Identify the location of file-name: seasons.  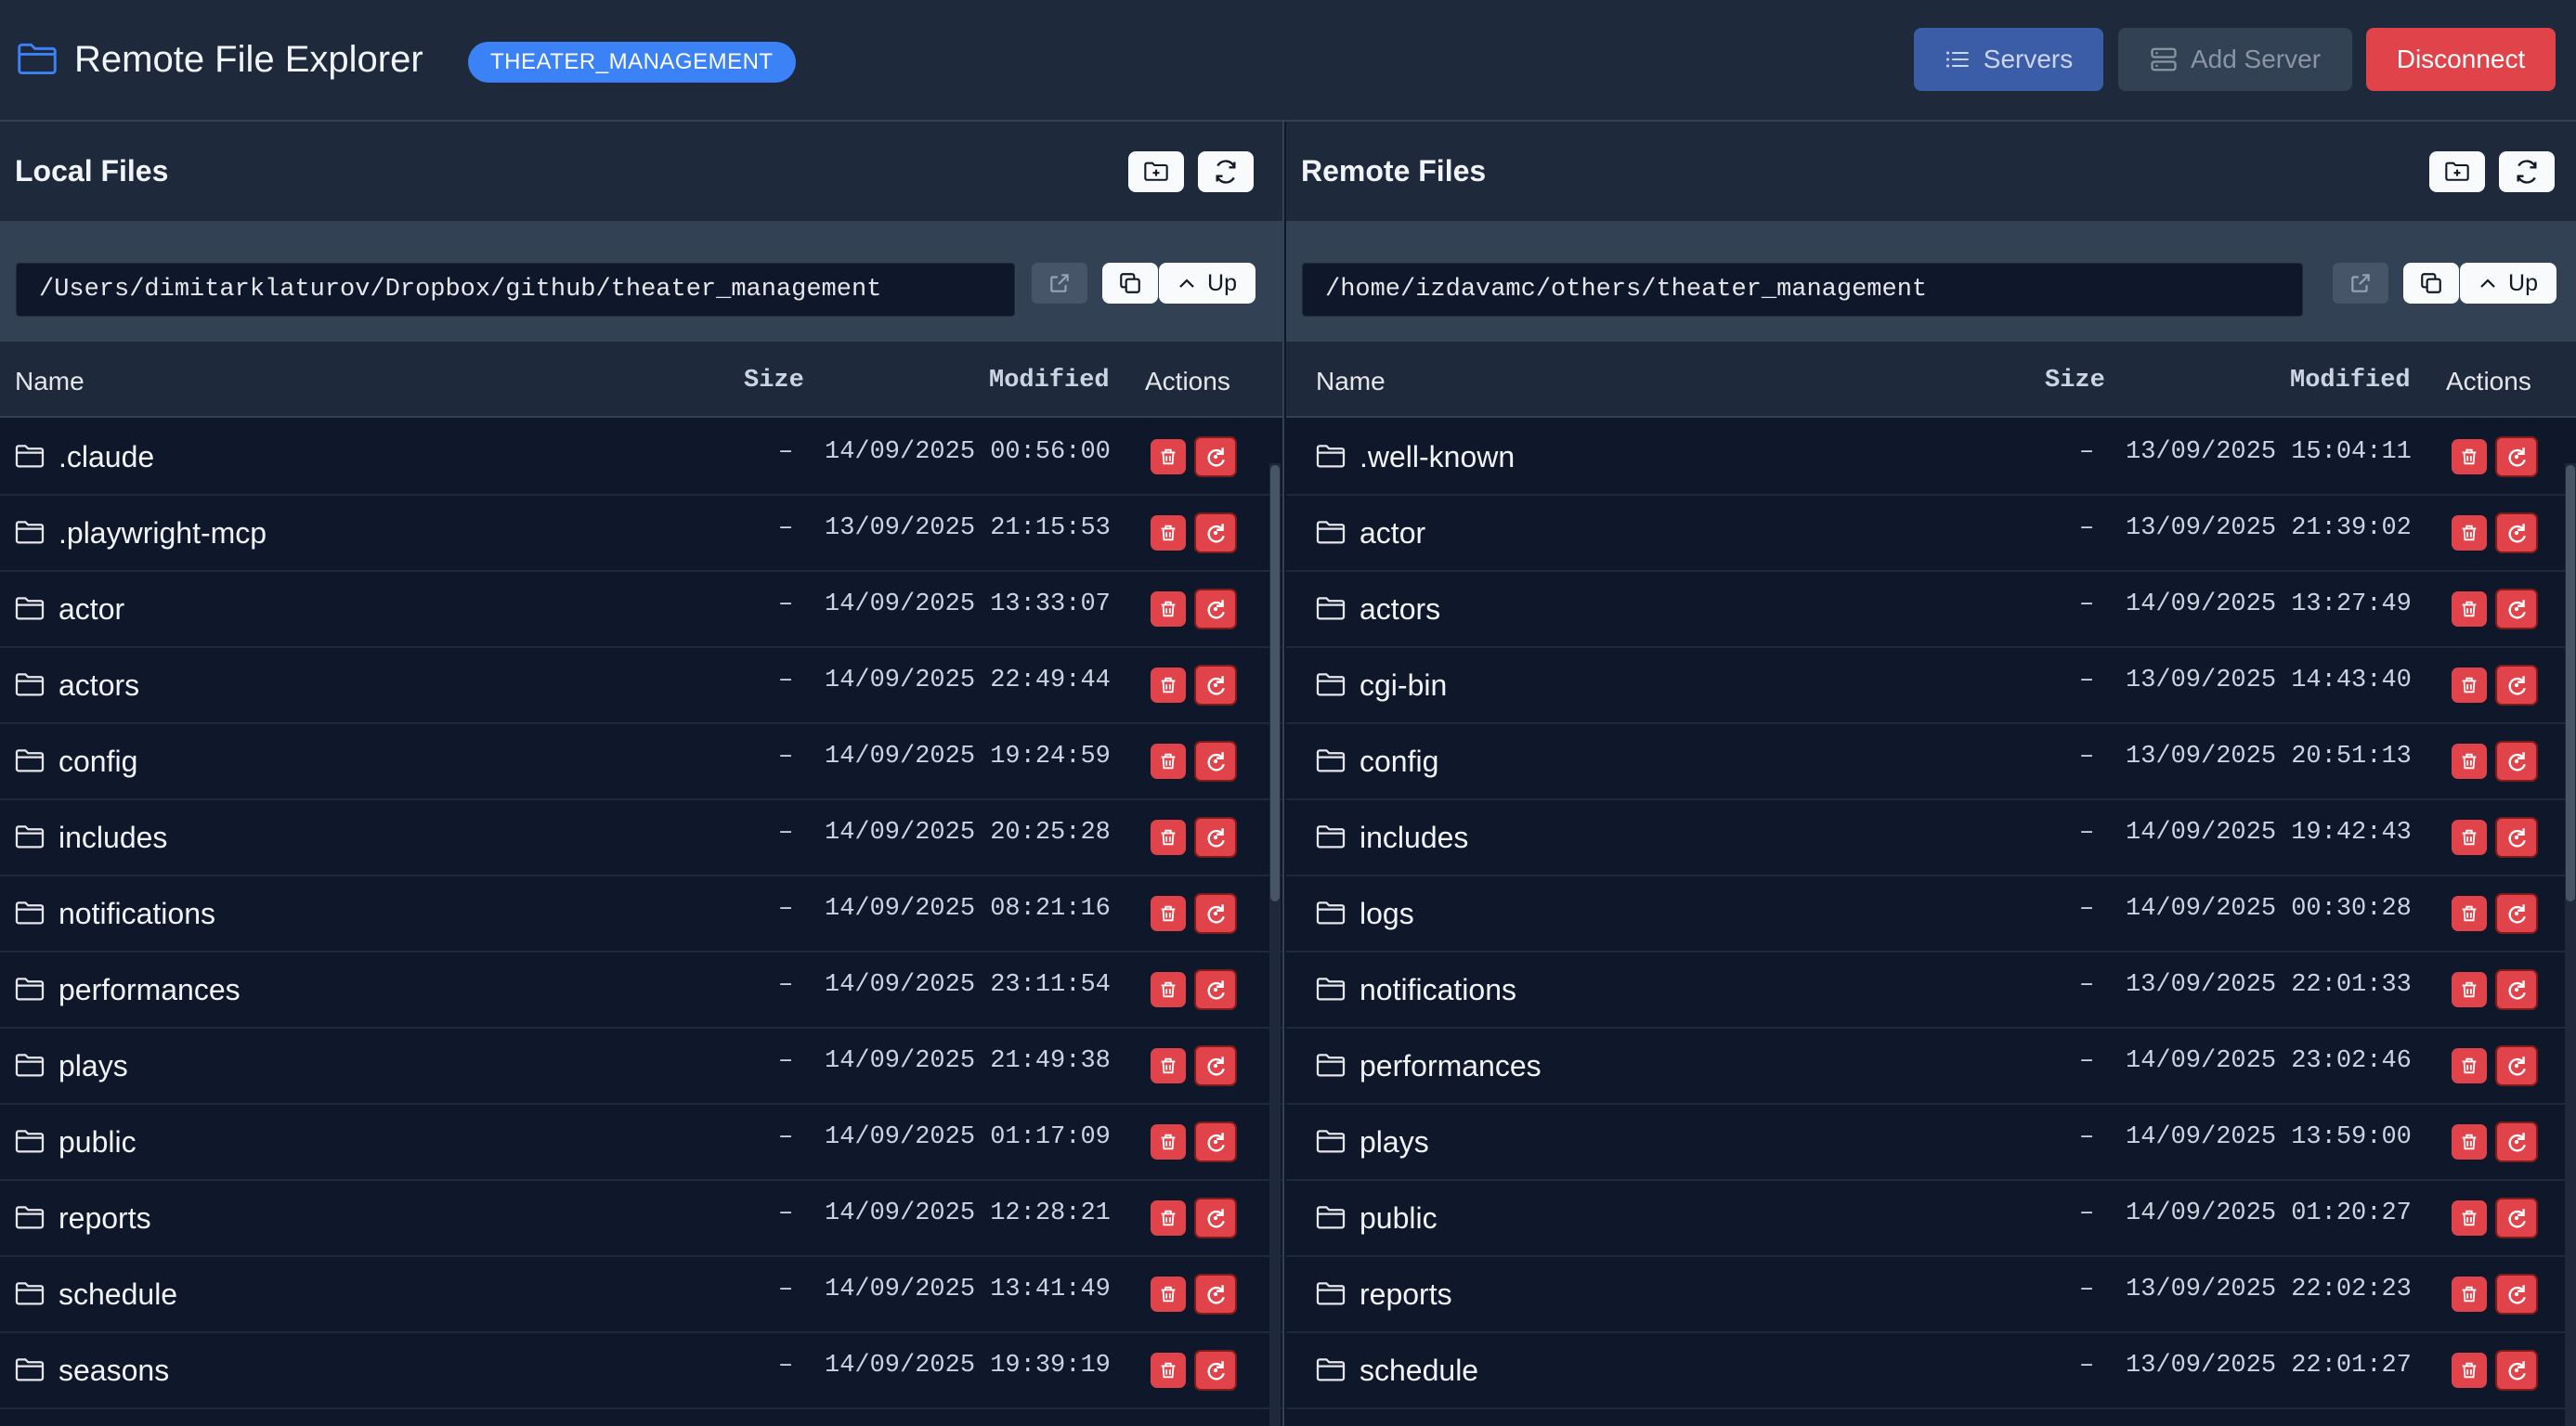
(114, 1371).